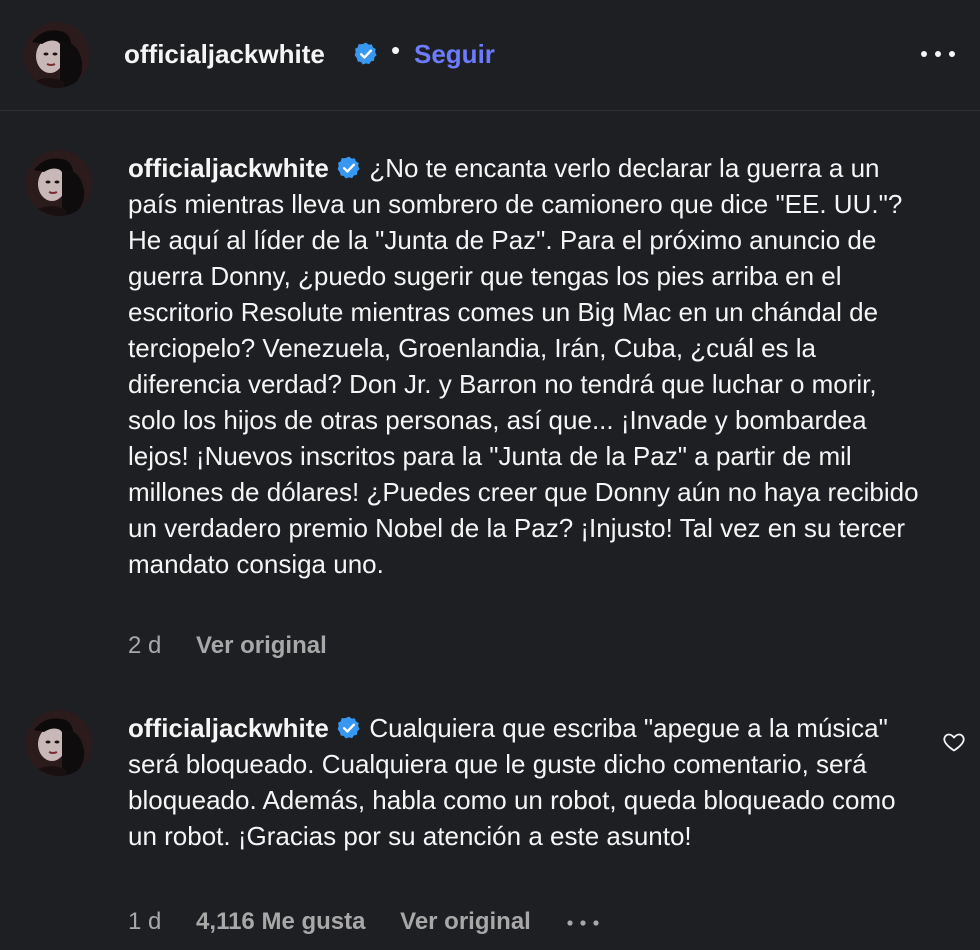  I want to click on comment-meta: 1 d 4,116 Me gusta Ver original, so click(364, 922).